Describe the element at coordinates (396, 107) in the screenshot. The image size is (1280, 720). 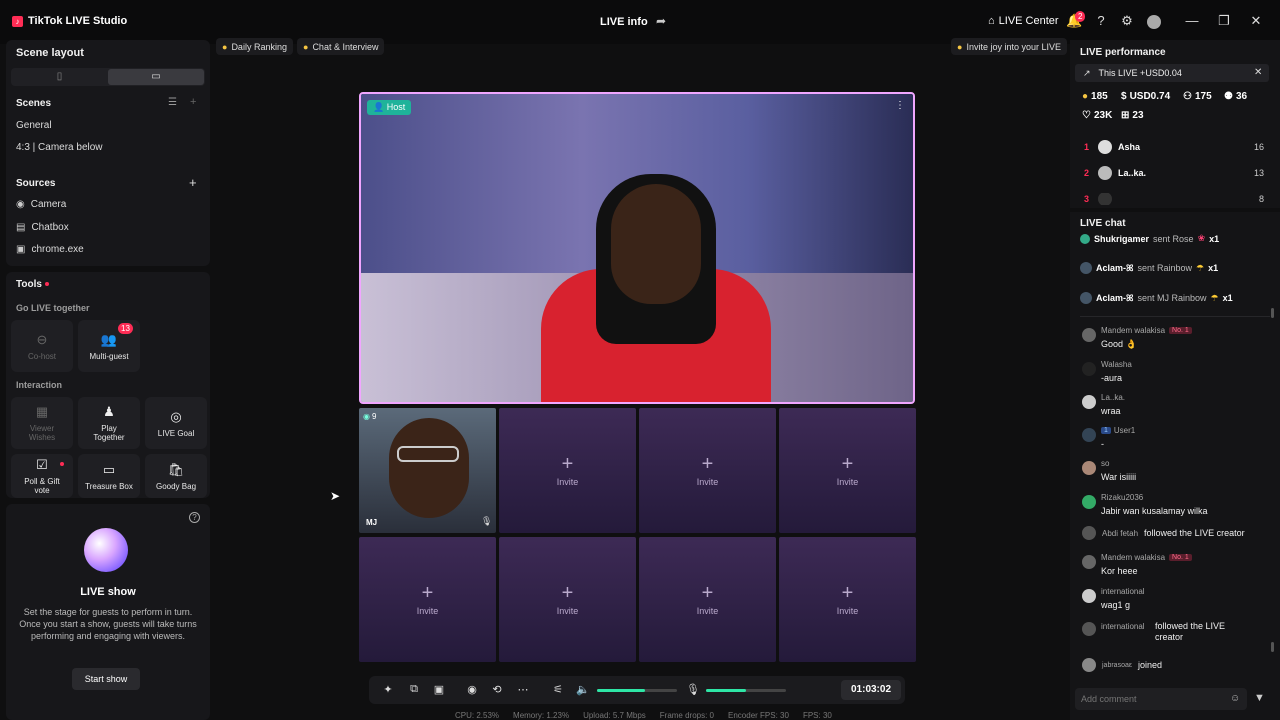
I see `host-tag-label: Host` at that location.